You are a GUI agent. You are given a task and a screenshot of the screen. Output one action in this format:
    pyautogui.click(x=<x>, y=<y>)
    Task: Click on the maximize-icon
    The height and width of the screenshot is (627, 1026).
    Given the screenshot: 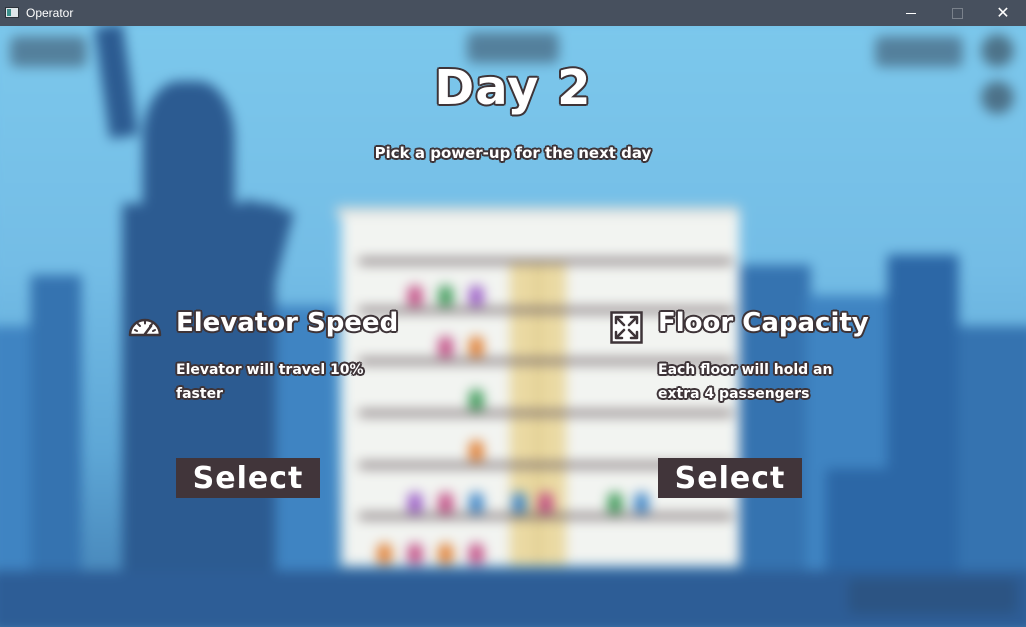 What is the action you would take?
    pyautogui.click(x=957, y=13)
    